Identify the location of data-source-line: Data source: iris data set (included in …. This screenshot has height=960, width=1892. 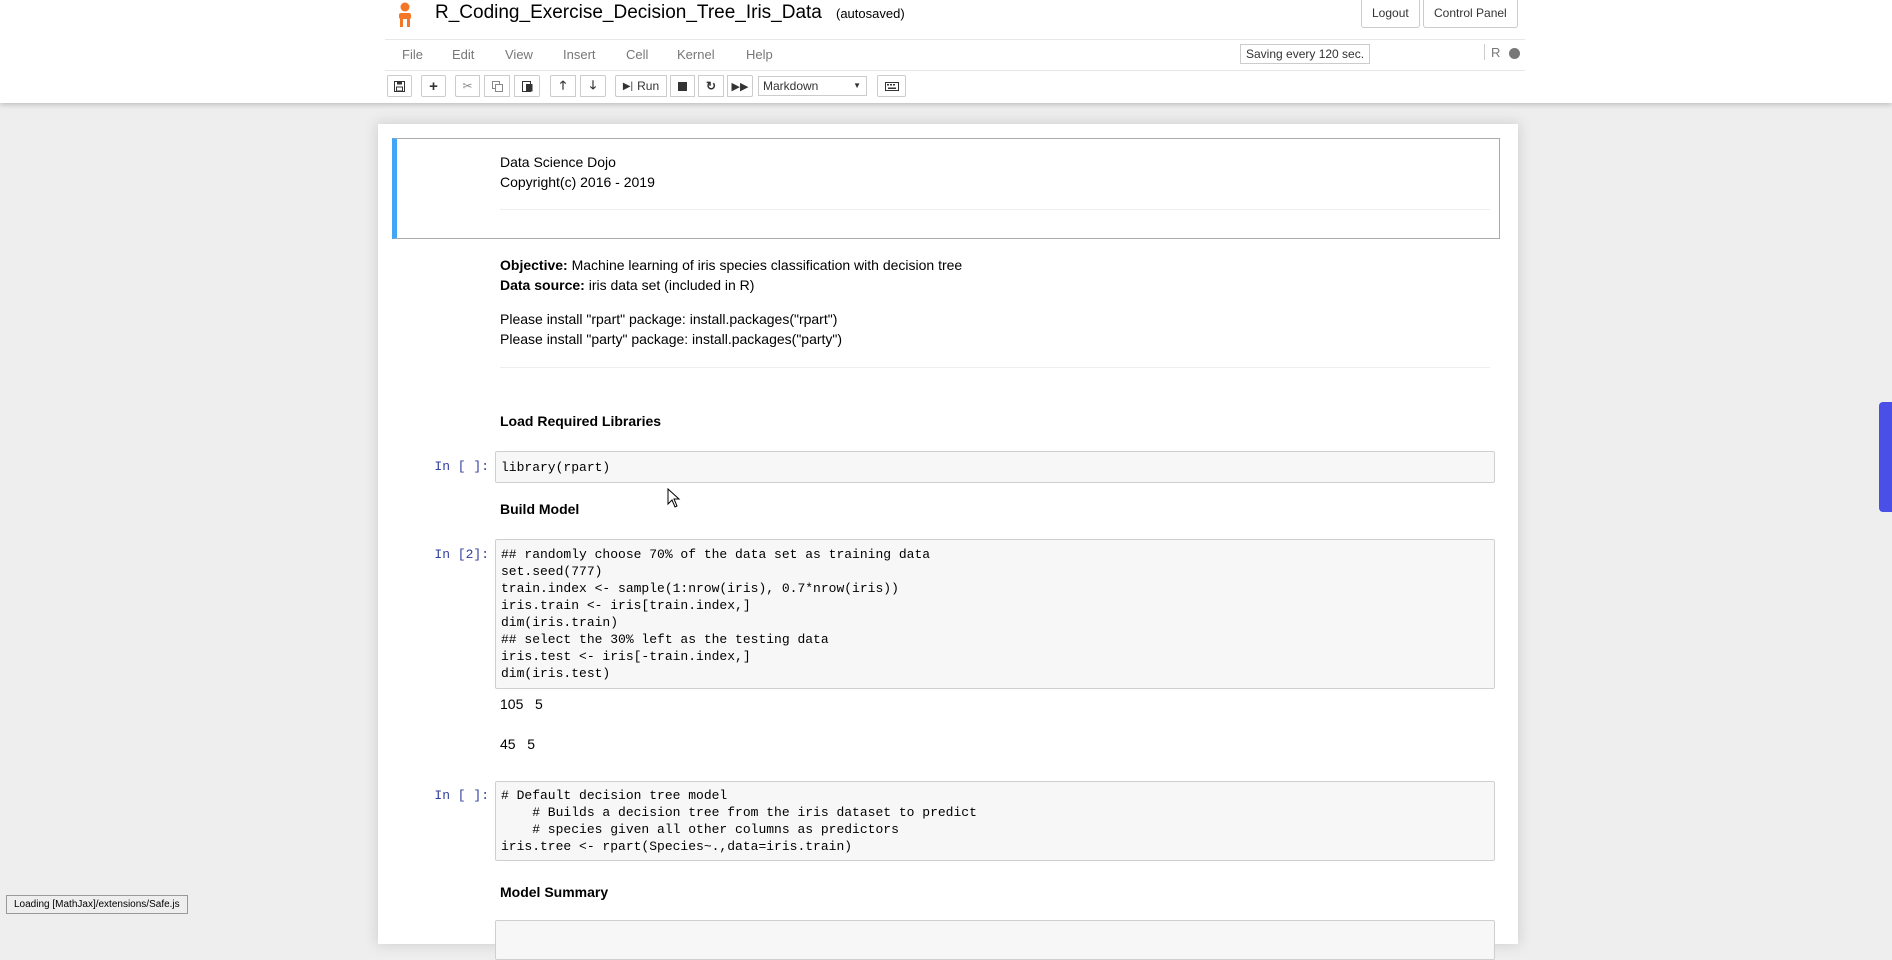
(627, 285).